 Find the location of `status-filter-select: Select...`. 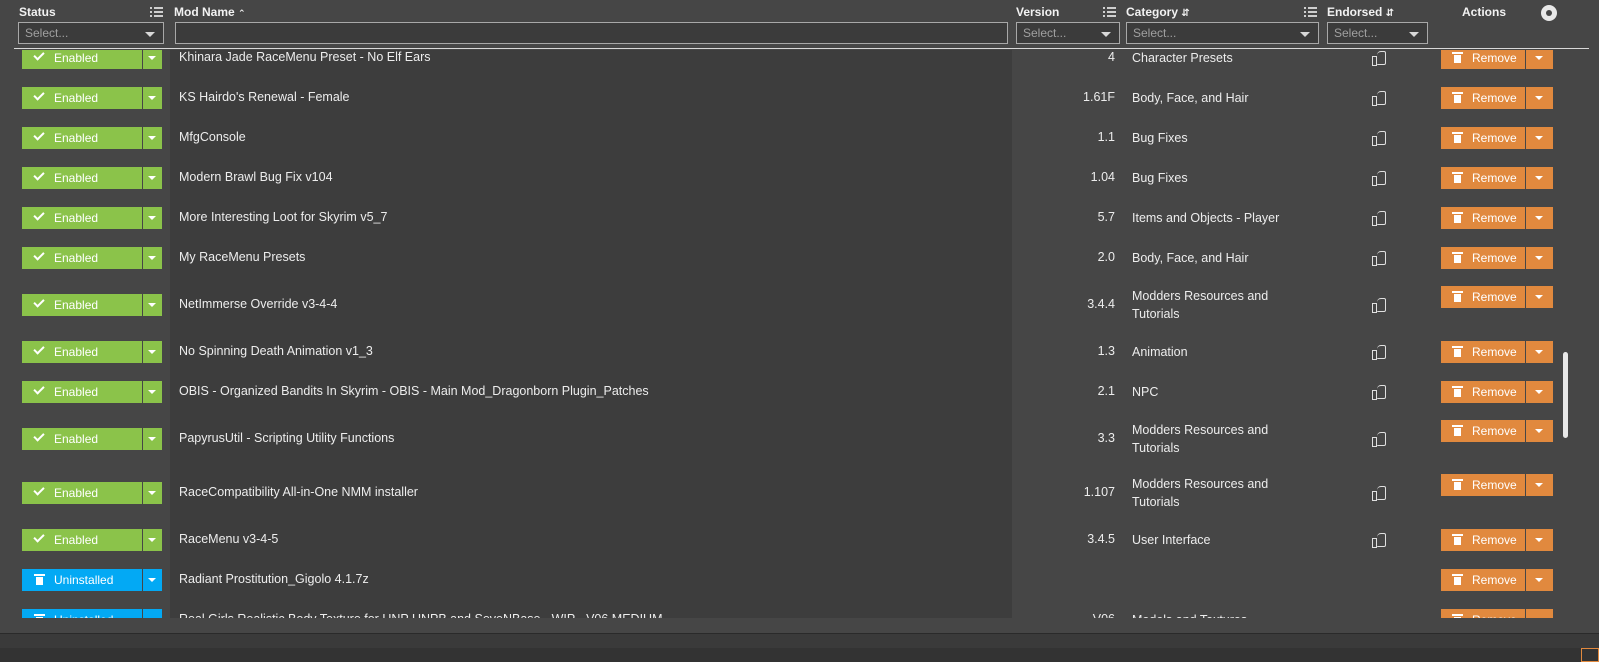

status-filter-select: Select... is located at coordinates (91, 33).